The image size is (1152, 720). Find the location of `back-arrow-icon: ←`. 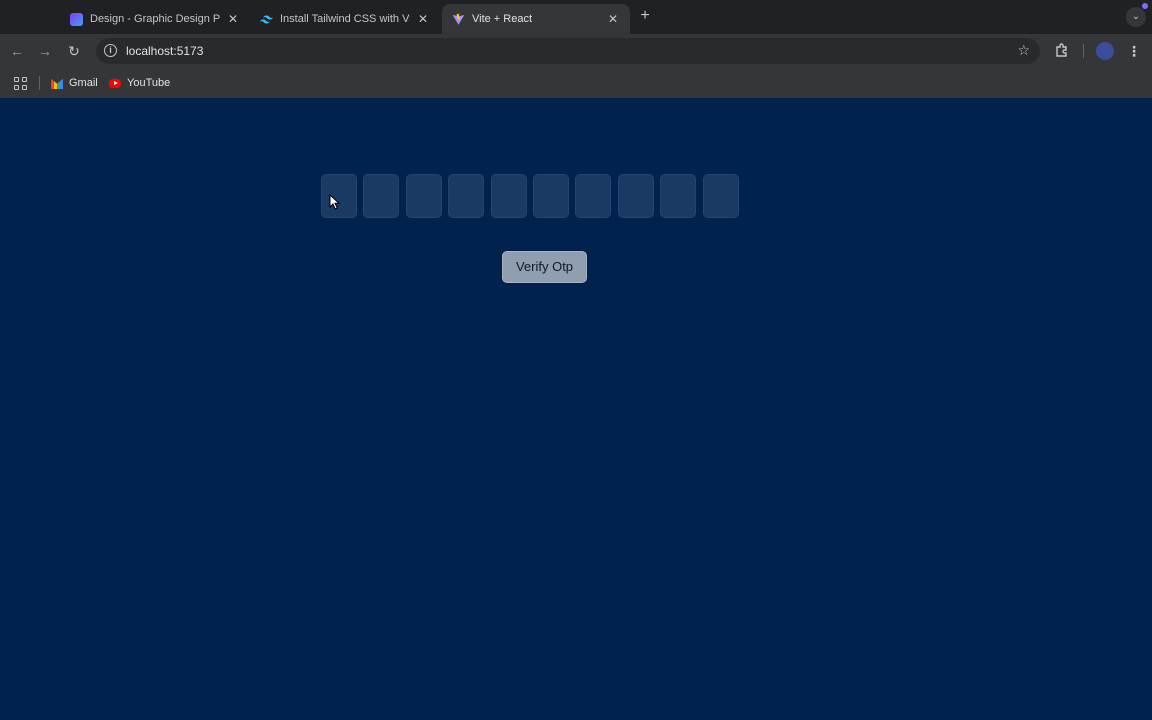

back-arrow-icon: ← is located at coordinates (17, 51).